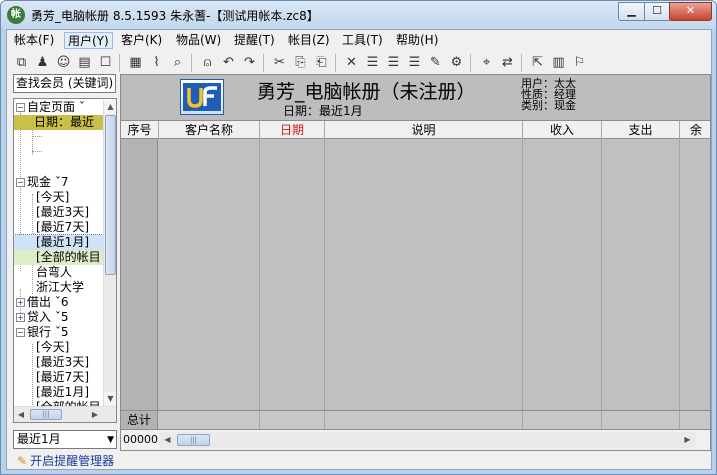 This screenshot has width=717, height=475. I want to click on export-icon: ⇱, so click(537, 62).